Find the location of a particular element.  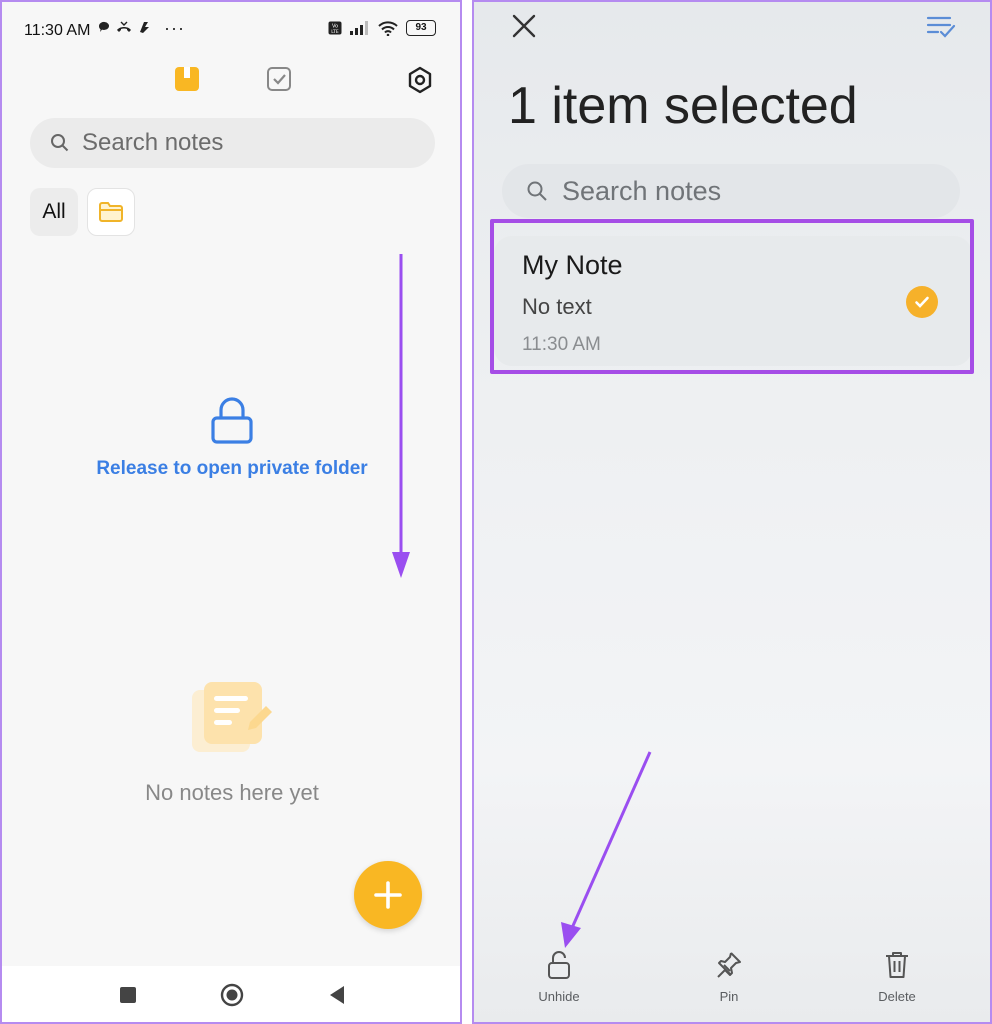

folder-filter-chip is located at coordinates (111, 212).